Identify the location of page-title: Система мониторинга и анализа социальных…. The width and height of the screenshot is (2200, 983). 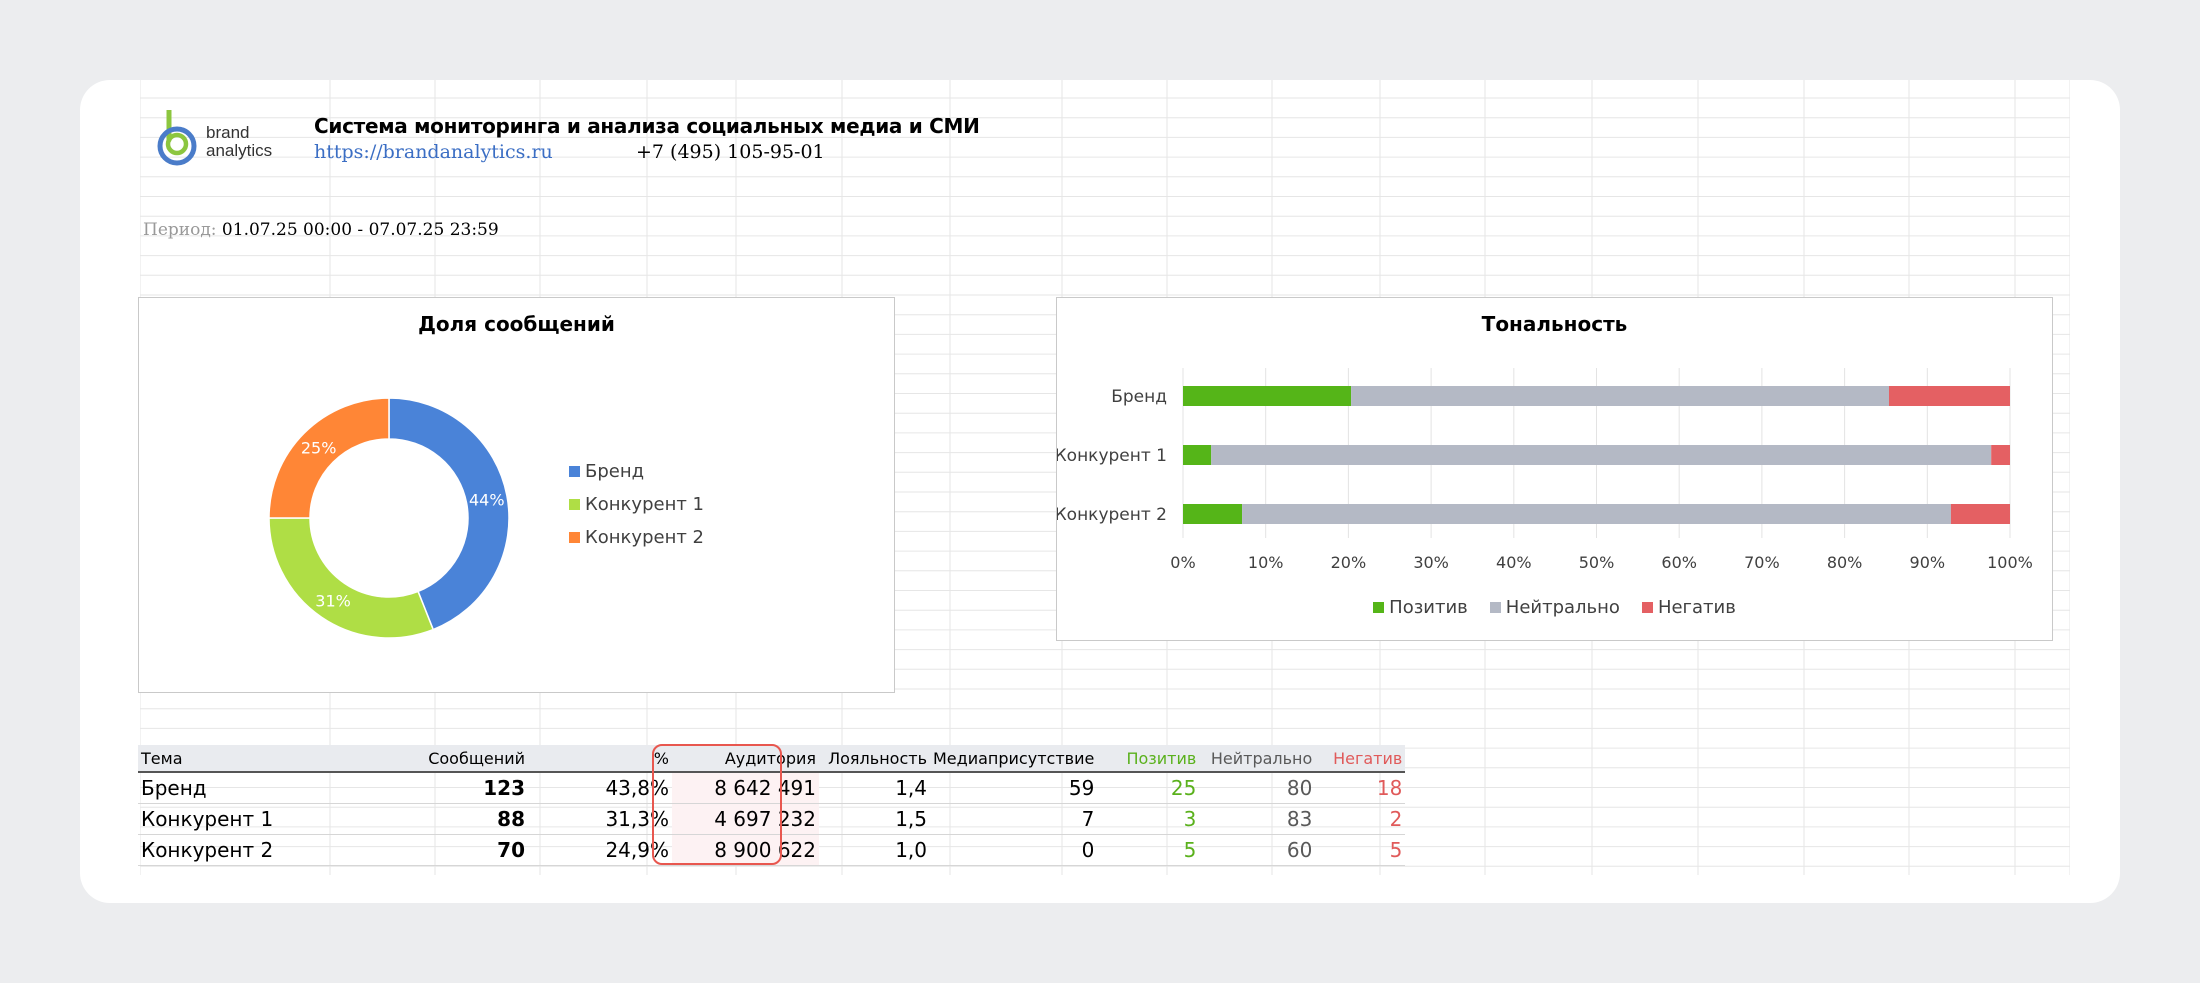
(647, 126).